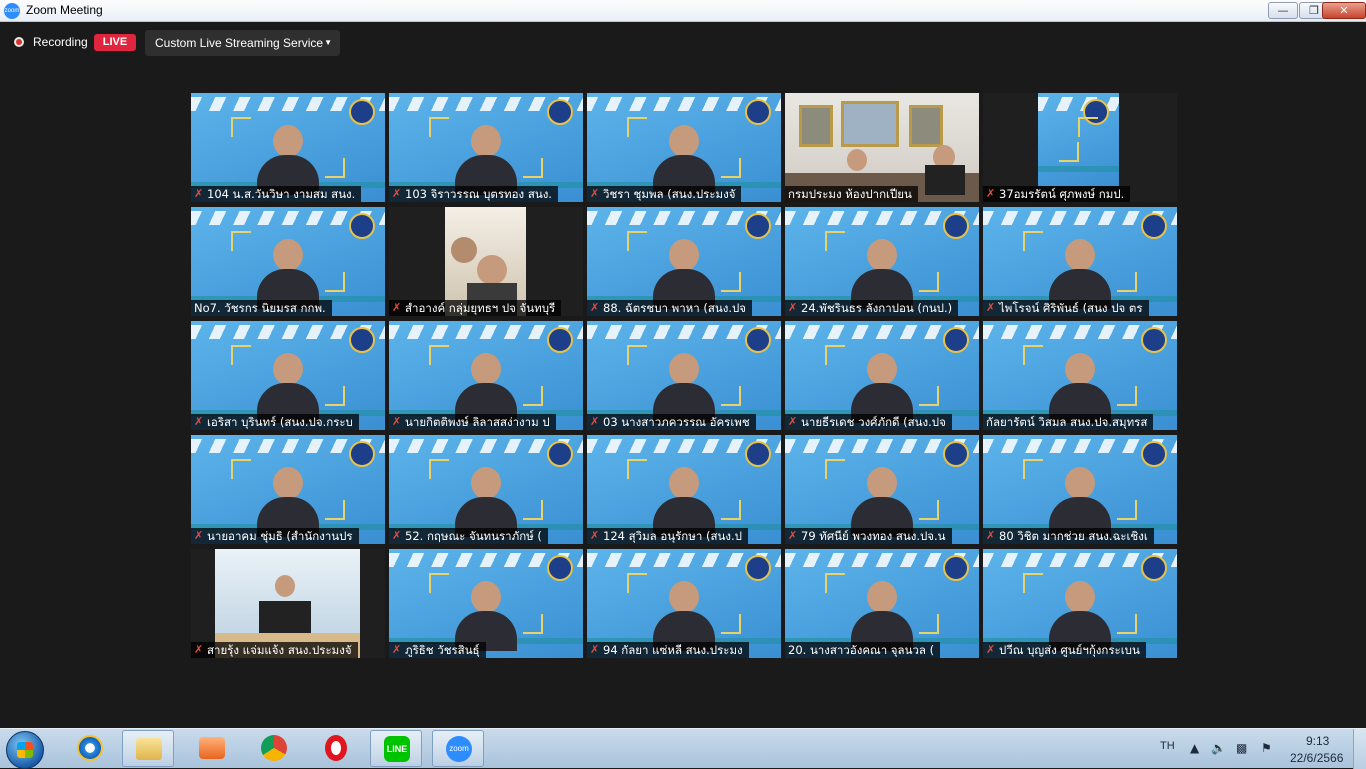 The image size is (1366, 769). I want to click on participant-name: กัลยารัตน์ วิสมล สนง.ปจ.สมุทรส, so click(1067, 422).